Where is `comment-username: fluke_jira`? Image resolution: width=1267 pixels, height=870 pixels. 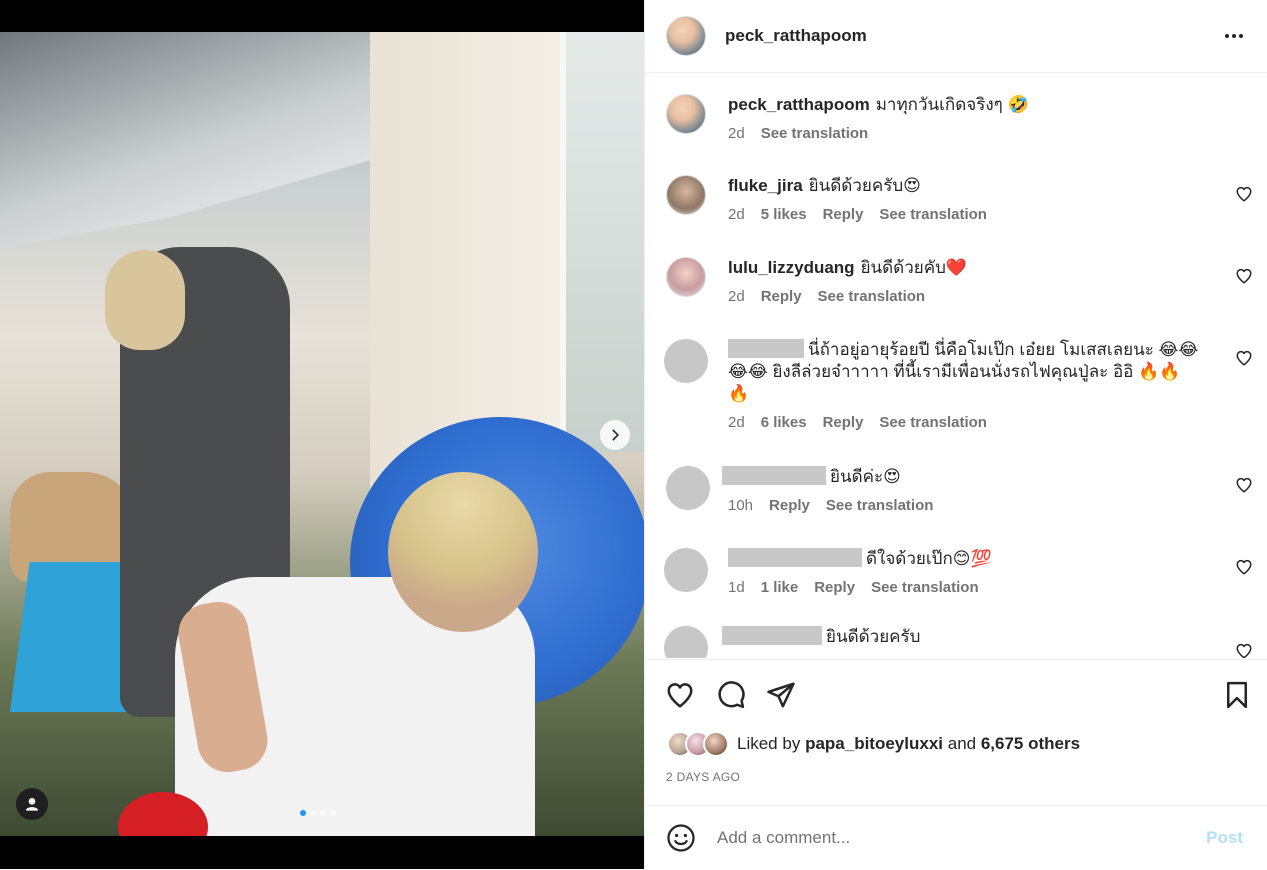
comment-username: fluke_jira is located at coordinates (765, 185).